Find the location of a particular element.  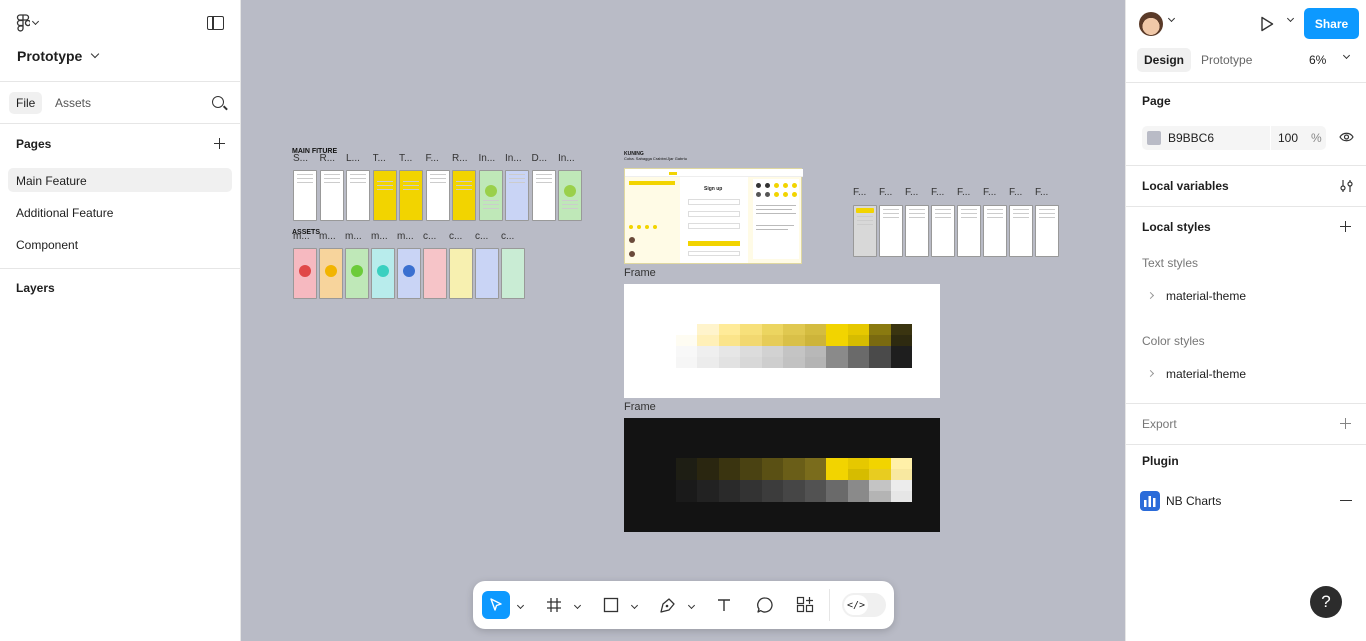

minus-icon is located at coordinates (1346, 501).